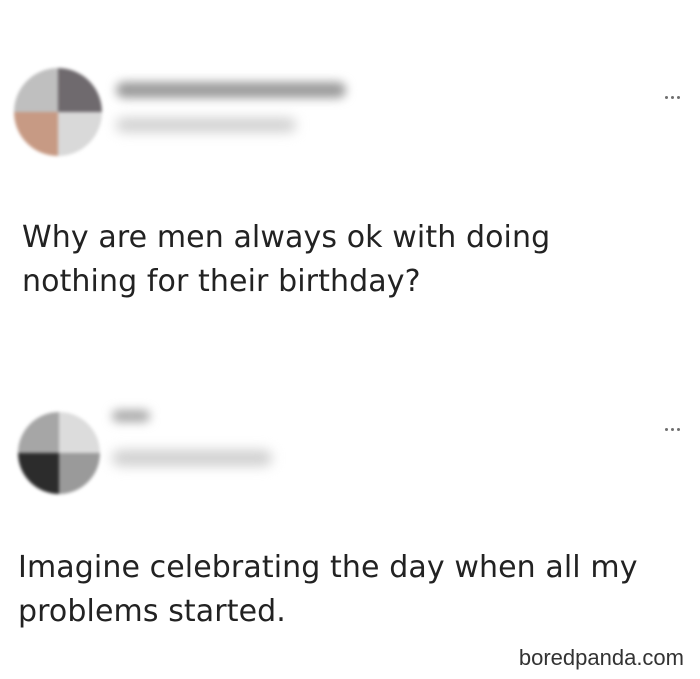 The image size is (700, 679). Describe the element at coordinates (601, 657) in the screenshot. I see `watermark: boredpanda.com` at that location.